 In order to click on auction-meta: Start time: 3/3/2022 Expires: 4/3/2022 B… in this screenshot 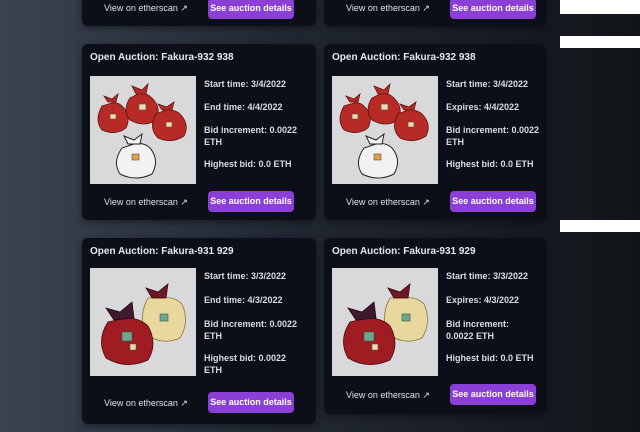, I will do `click(493, 316)`.